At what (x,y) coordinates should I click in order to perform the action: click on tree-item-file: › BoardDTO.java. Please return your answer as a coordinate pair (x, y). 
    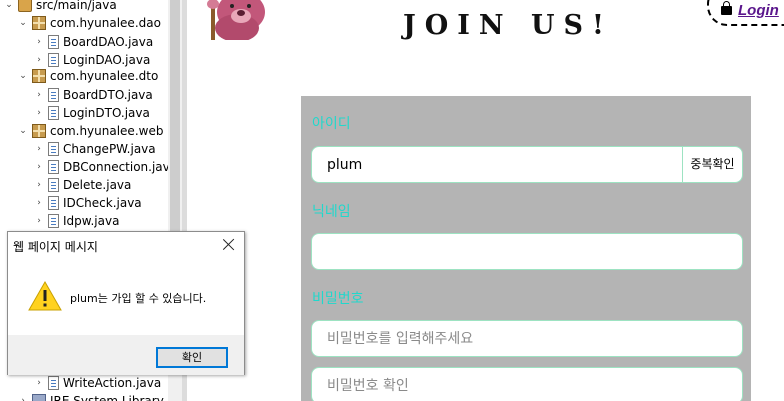
    Looking at the image, I should click on (93, 95).